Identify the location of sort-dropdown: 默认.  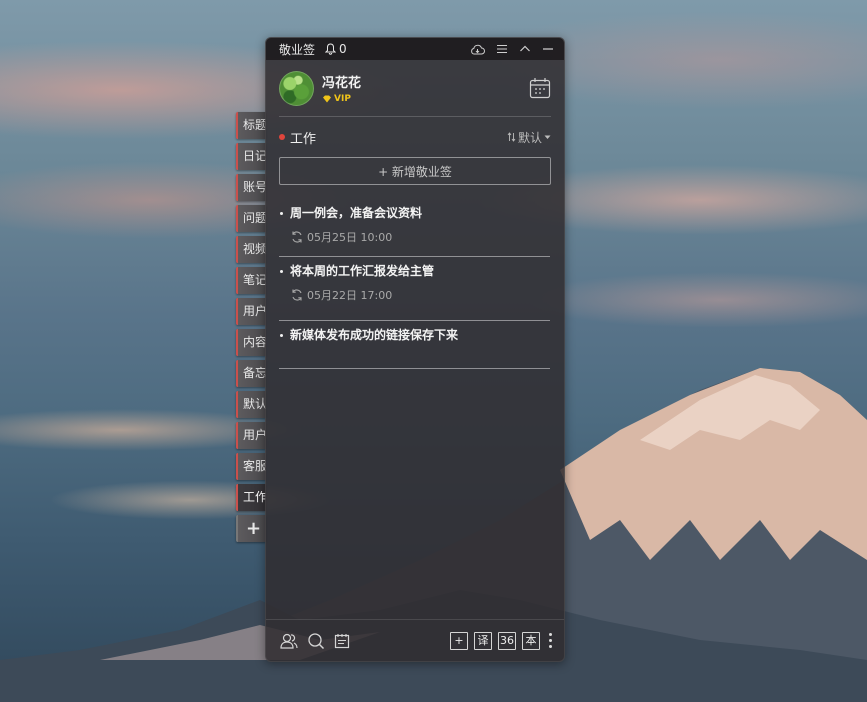
(529, 137).